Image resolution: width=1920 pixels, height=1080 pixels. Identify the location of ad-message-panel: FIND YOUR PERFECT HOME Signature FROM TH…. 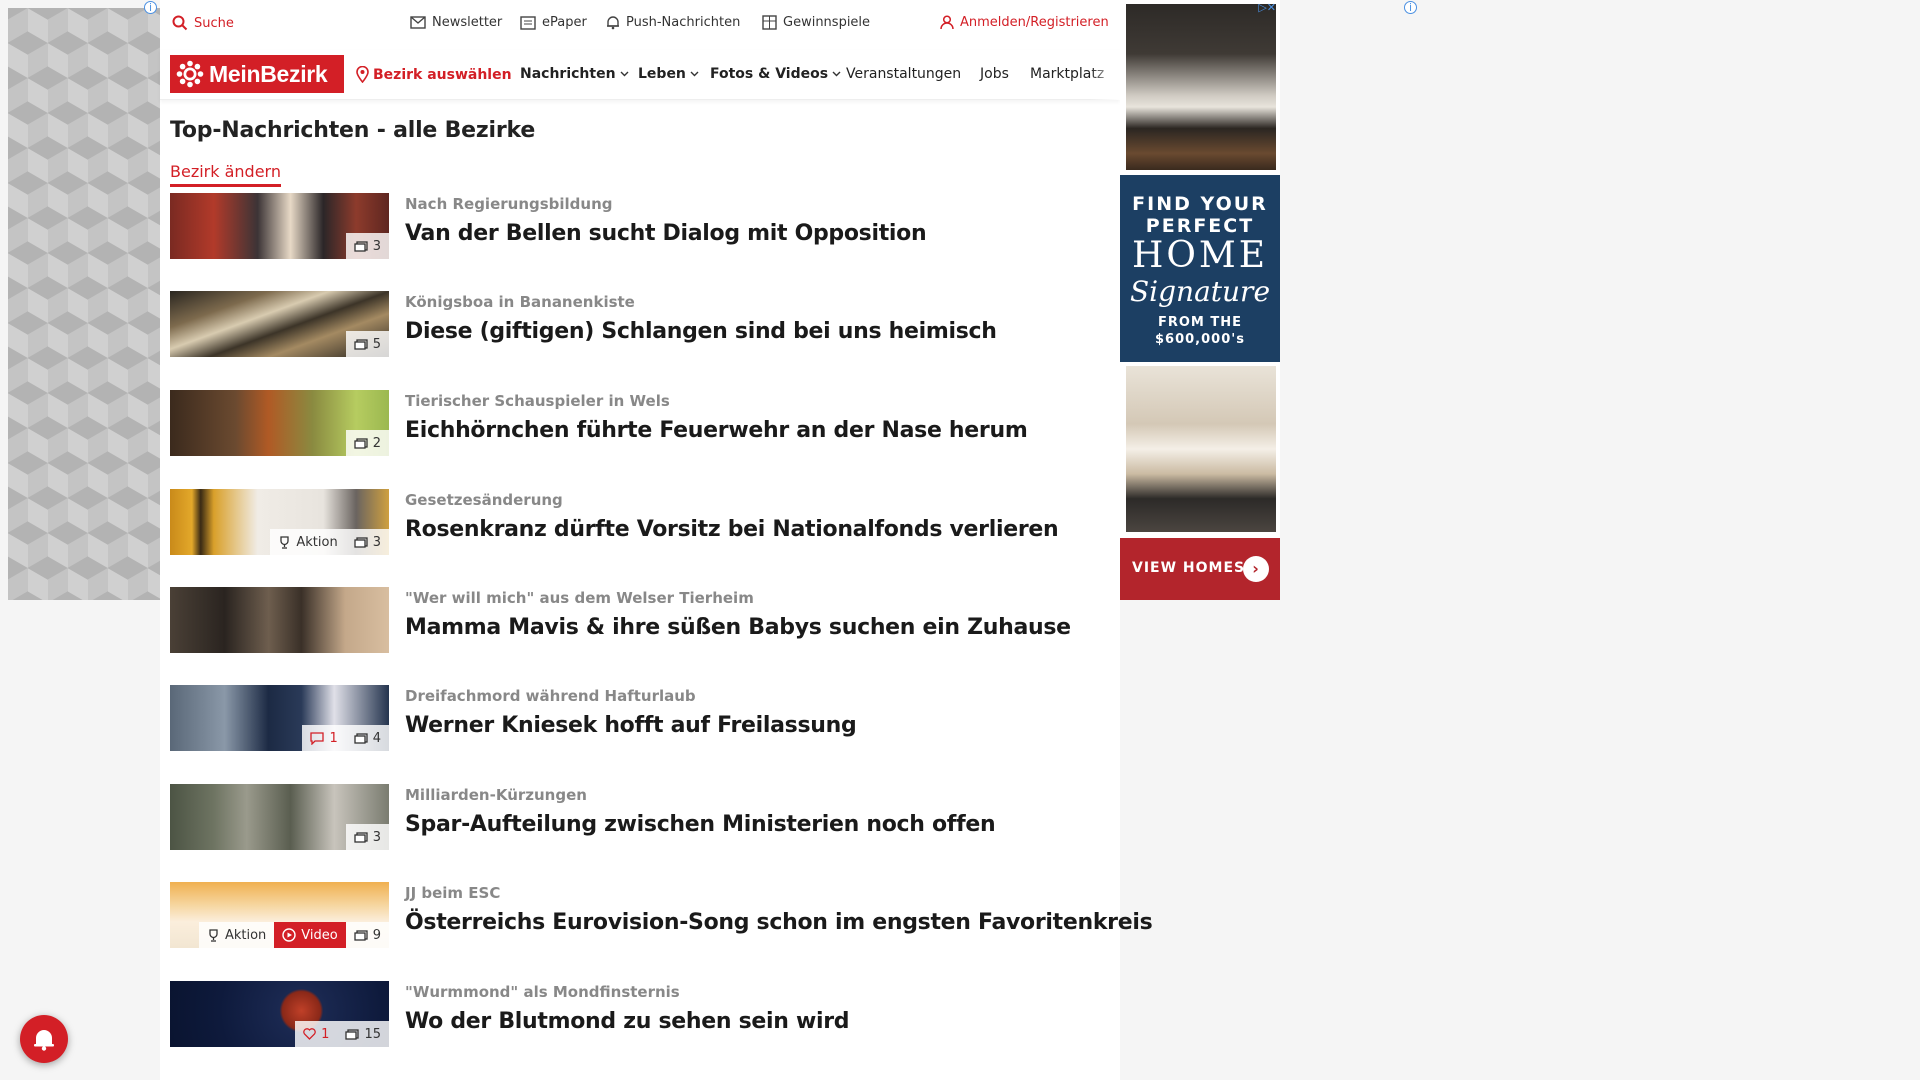
(1200, 268).